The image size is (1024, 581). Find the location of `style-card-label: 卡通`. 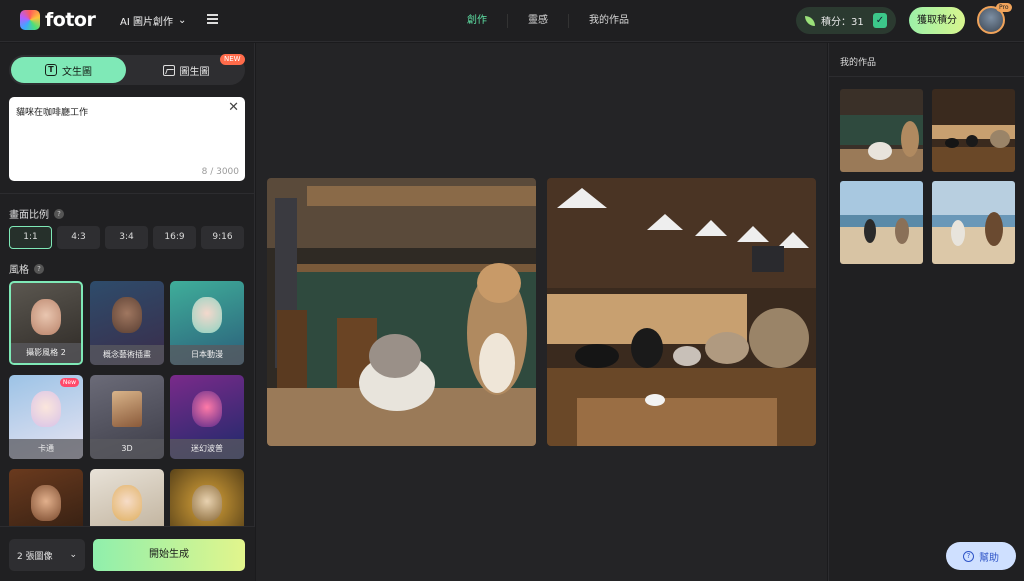

style-card-label: 卡通 is located at coordinates (46, 449).